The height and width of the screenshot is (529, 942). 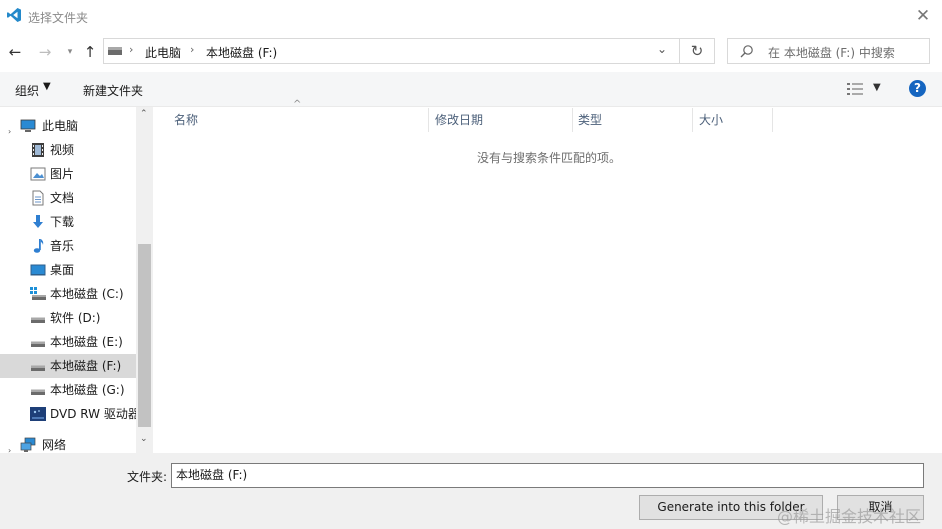 I want to click on organize-dropdown-icon: ▼, so click(x=47, y=86).